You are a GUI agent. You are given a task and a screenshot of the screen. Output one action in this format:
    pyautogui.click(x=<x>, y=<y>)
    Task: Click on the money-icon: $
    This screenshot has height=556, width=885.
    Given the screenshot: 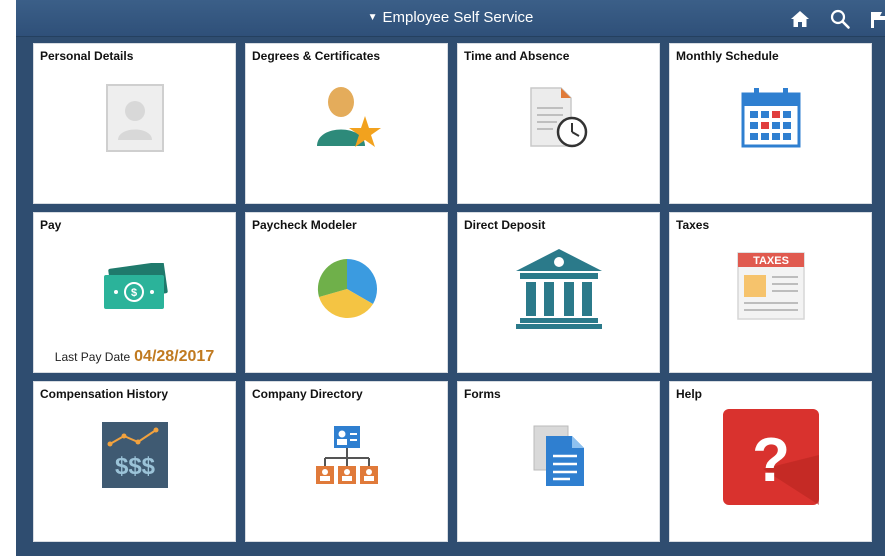 What is the action you would take?
    pyautogui.click(x=135, y=286)
    